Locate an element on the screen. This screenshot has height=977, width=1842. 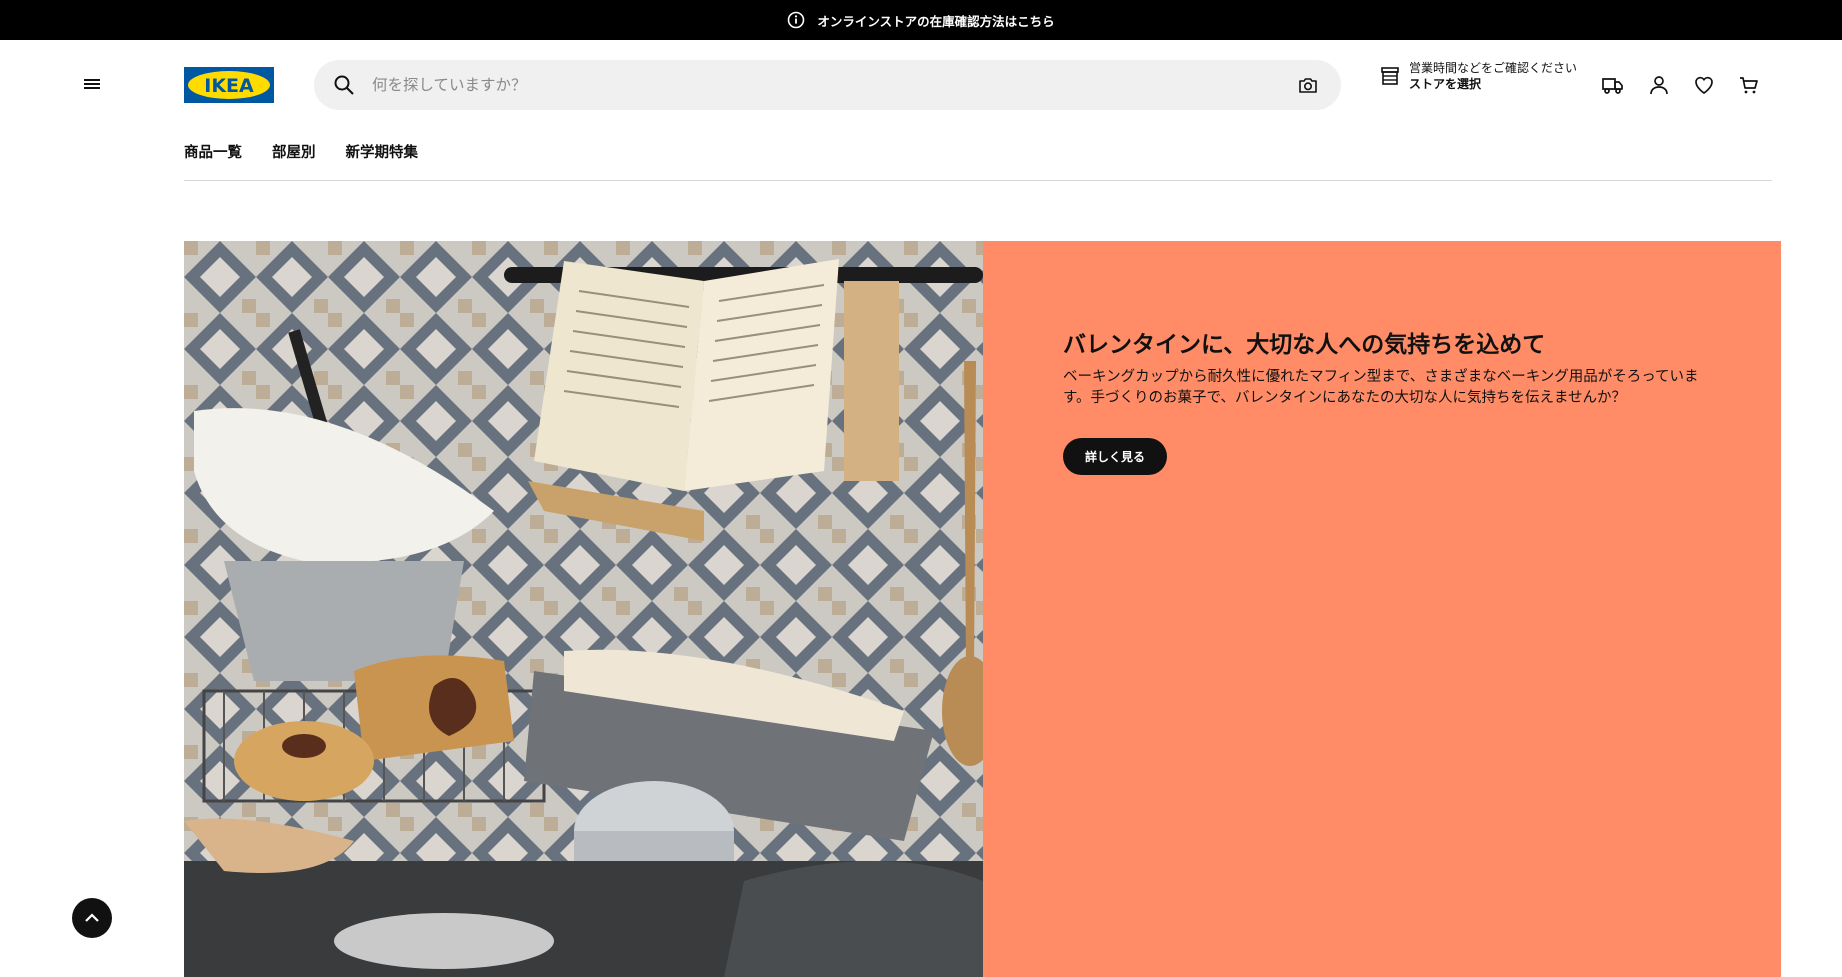
search-bar is located at coordinates (827, 85).